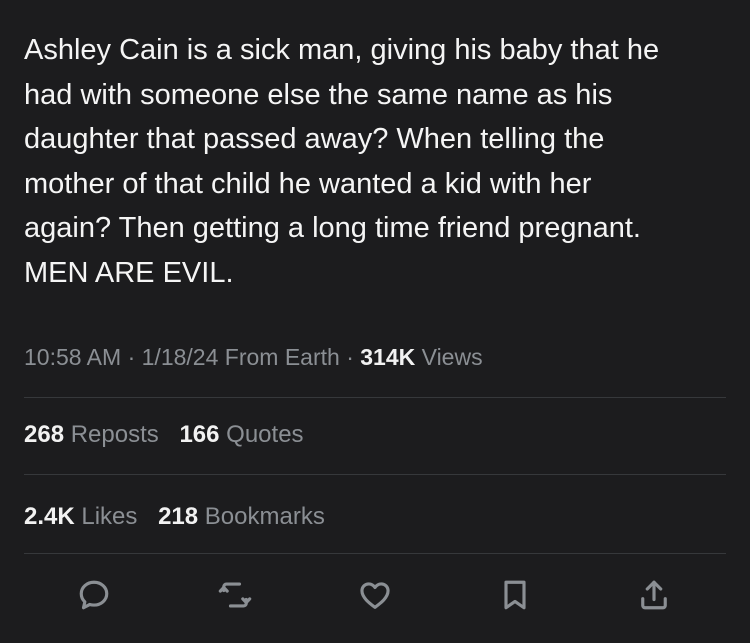 The image size is (750, 643). I want to click on reposts-count: 268, so click(44, 434).